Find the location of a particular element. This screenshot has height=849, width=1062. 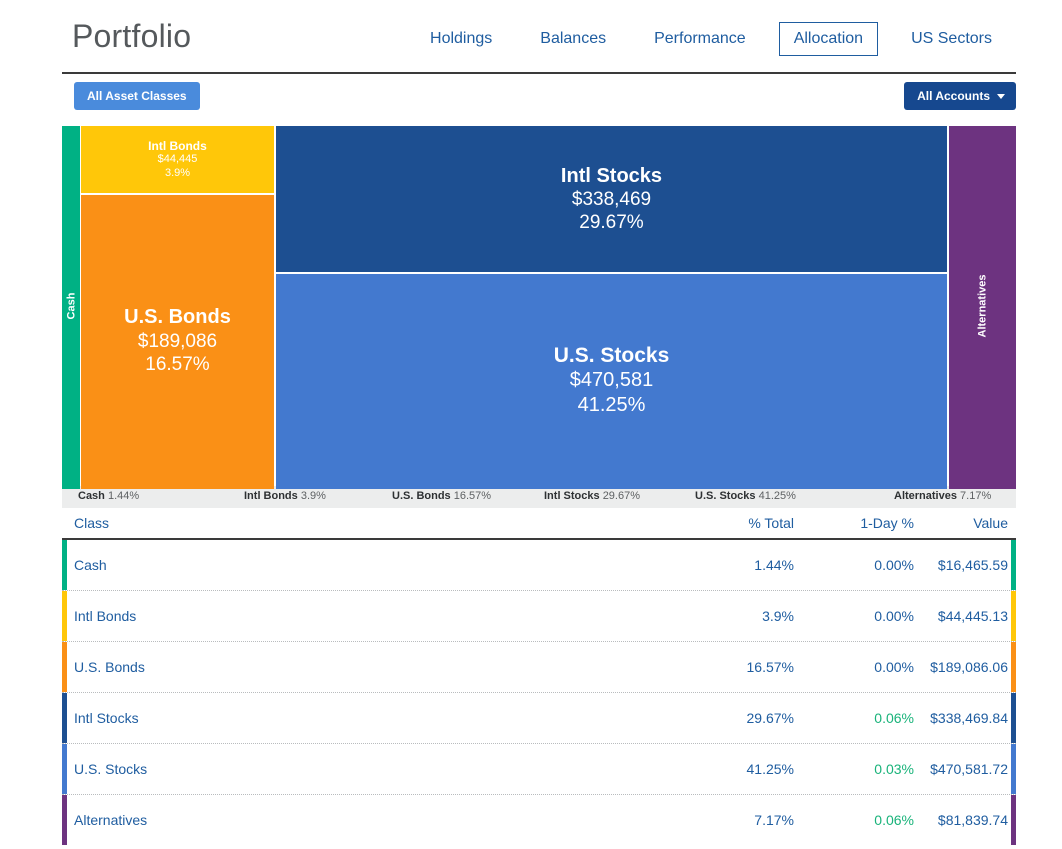

legend-label-intl-bonds: Intl Bonds 3.9% is located at coordinates (285, 496).